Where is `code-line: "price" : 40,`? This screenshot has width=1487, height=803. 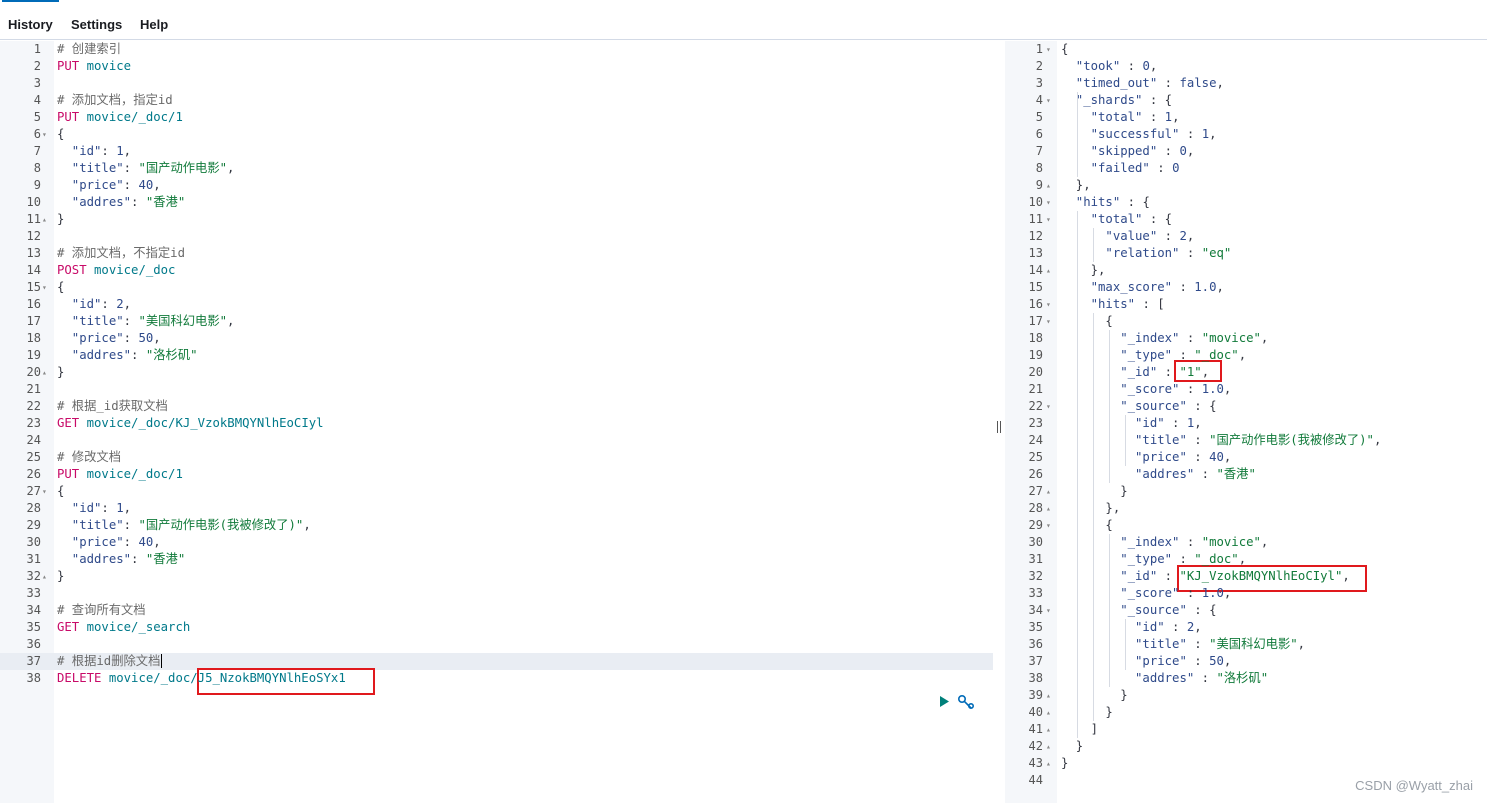
code-line: "price" : 40, is located at coordinates (1146, 457).